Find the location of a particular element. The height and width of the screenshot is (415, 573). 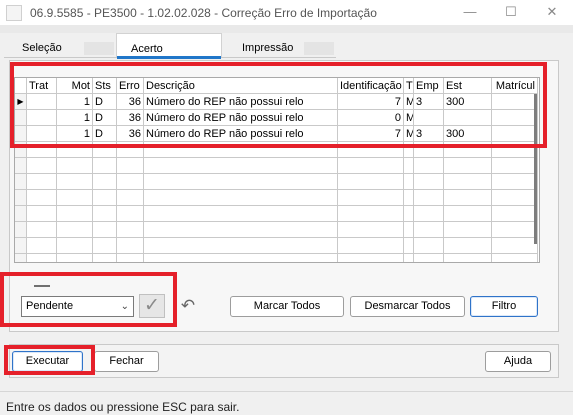

column-header: Est is located at coordinates (468, 86).